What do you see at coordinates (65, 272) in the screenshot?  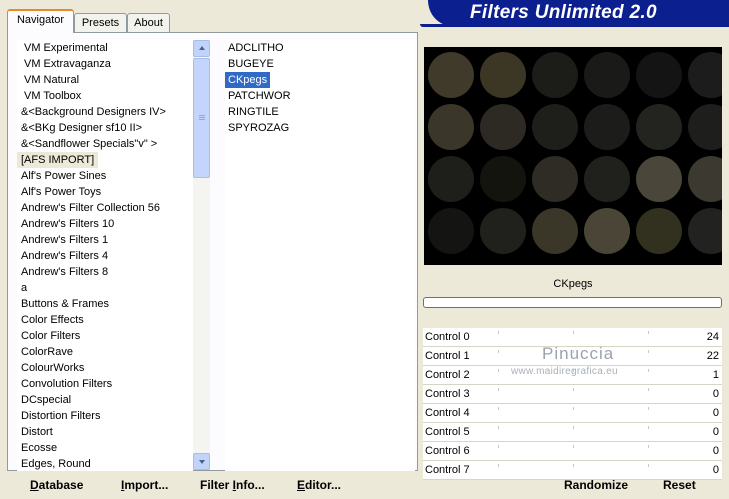 I see `category-item-label: Andrew's Filters 8` at bounding box center [65, 272].